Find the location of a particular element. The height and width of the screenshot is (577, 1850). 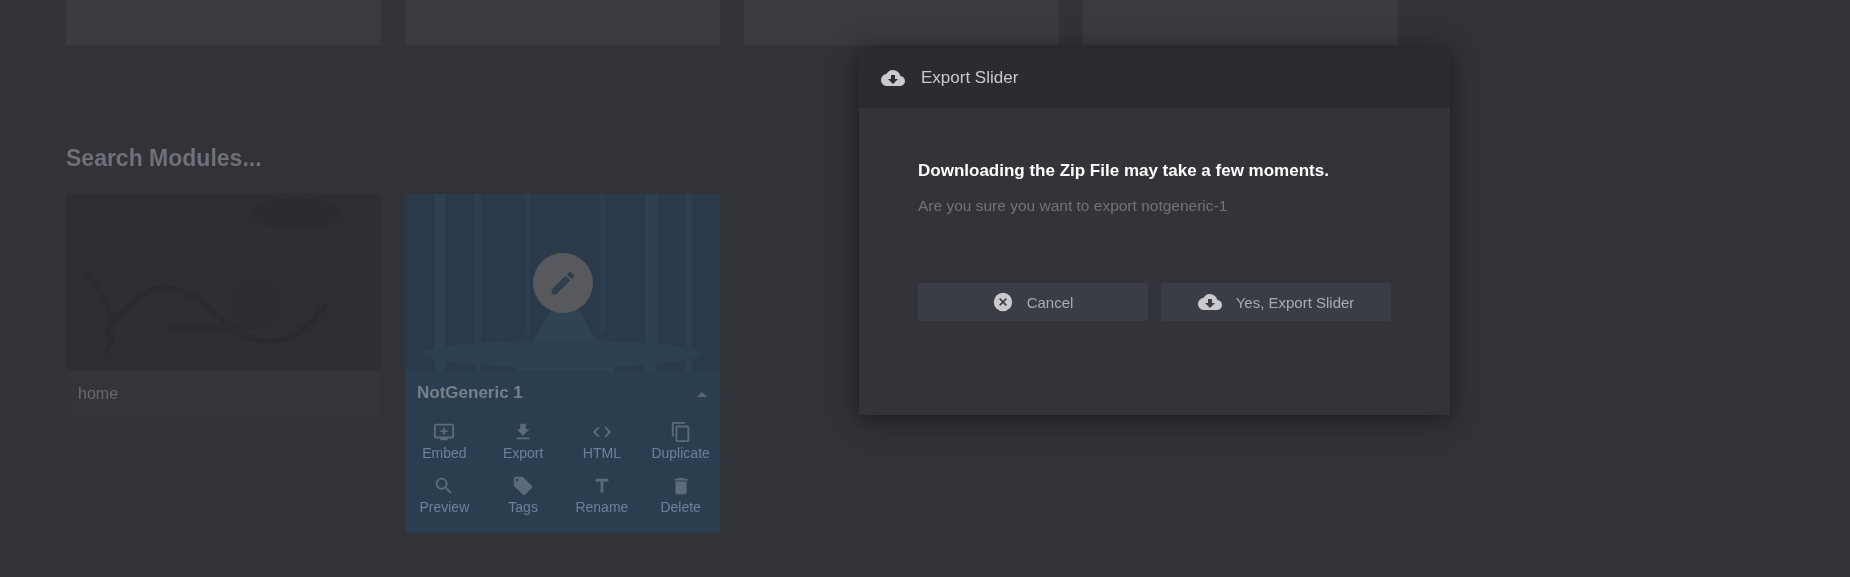

dialog-message: Are you sure you want to export notgeneric-1 is located at coordinates (1073, 206).